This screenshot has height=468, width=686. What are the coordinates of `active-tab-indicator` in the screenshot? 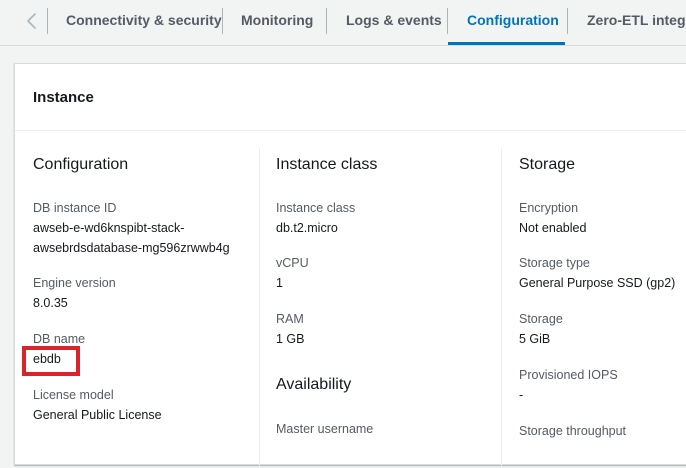 It's located at (506, 43).